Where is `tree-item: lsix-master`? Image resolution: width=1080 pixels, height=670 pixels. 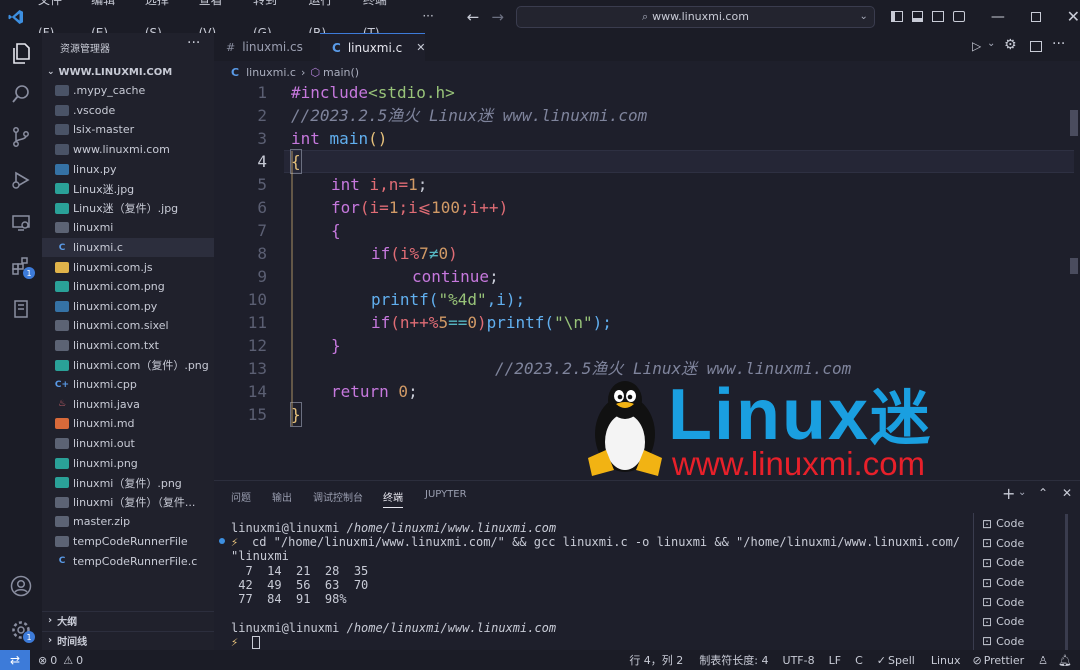
tree-item: lsix-master is located at coordinates (128, 130).